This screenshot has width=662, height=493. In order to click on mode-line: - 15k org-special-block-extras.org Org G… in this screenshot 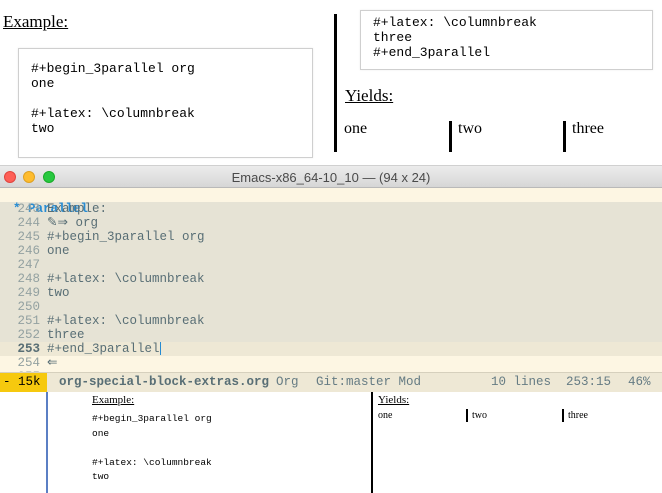, I will do `click(331, 382)`.